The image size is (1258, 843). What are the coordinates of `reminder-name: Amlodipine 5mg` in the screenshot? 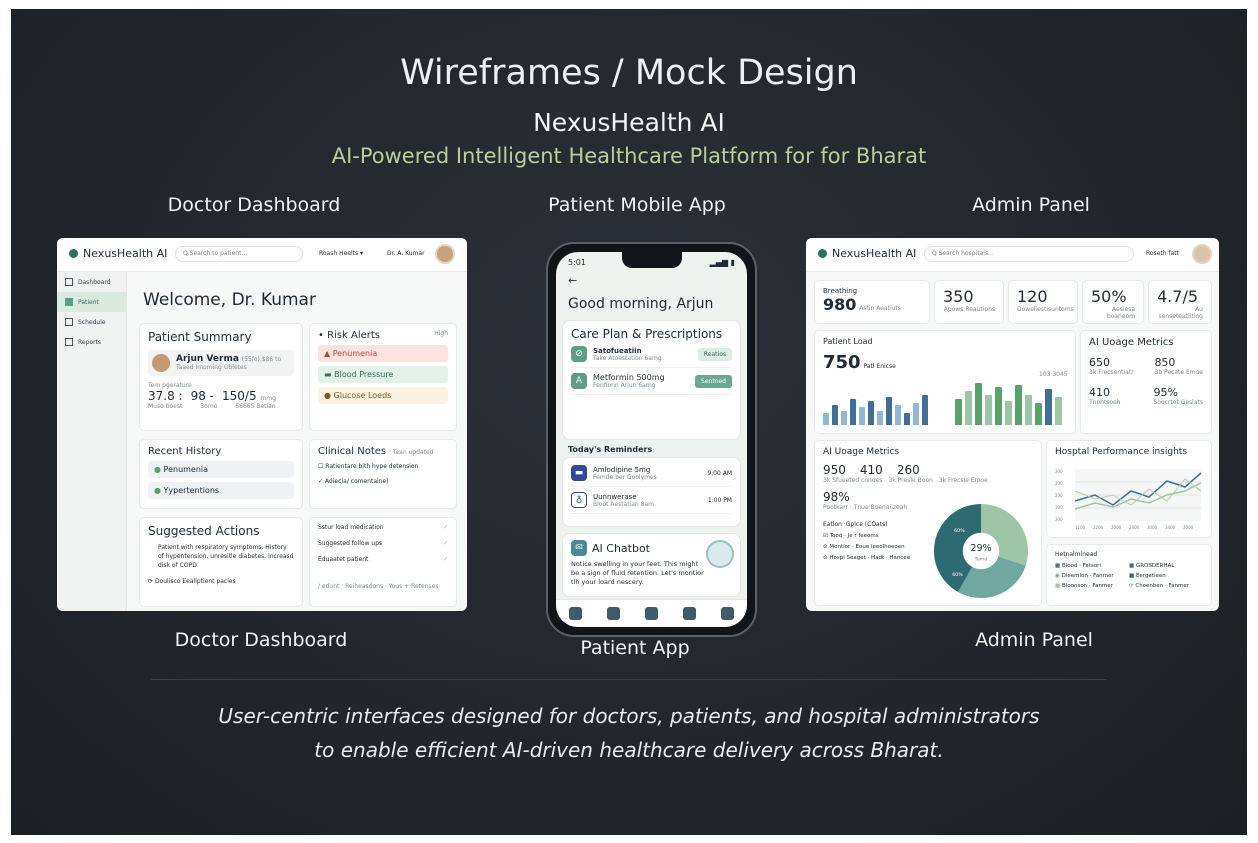 It's located at (622, 469).